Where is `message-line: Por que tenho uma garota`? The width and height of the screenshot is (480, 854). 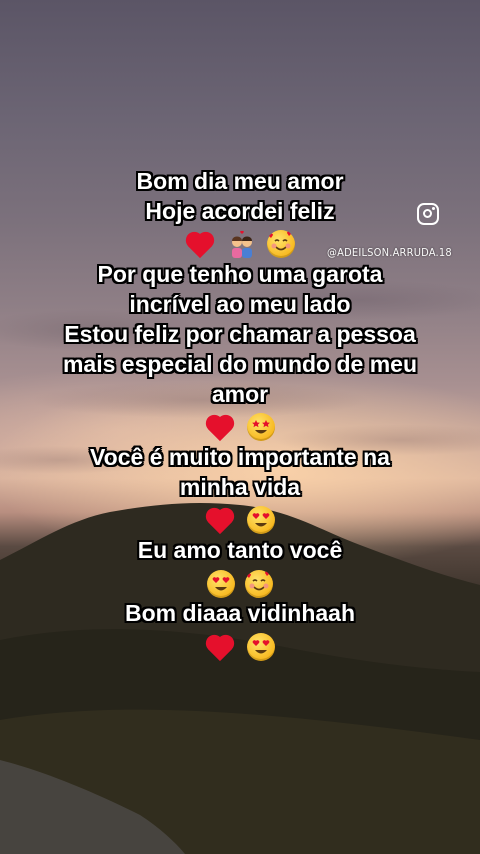
message-line: Por que tenho uma garota is located at coordinates (240, 274).